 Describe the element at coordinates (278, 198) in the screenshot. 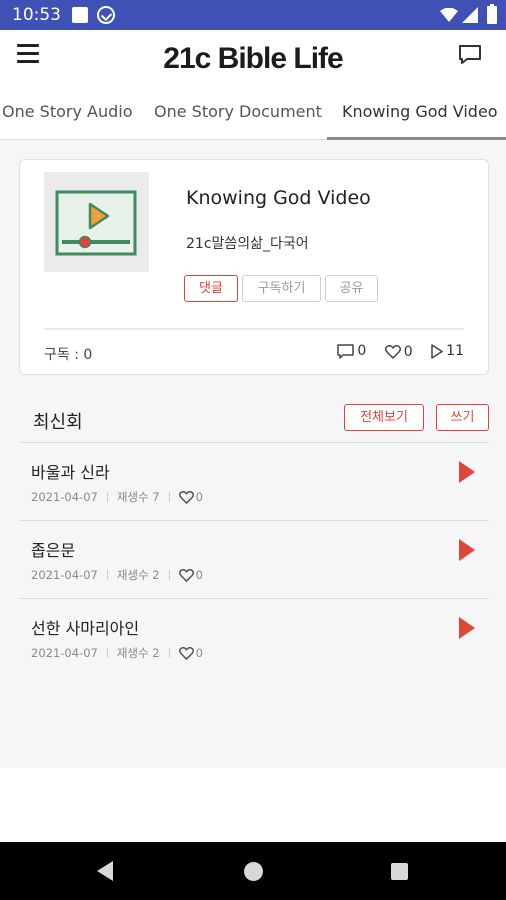

I see `channel-title: Knowing God Video` at that location.